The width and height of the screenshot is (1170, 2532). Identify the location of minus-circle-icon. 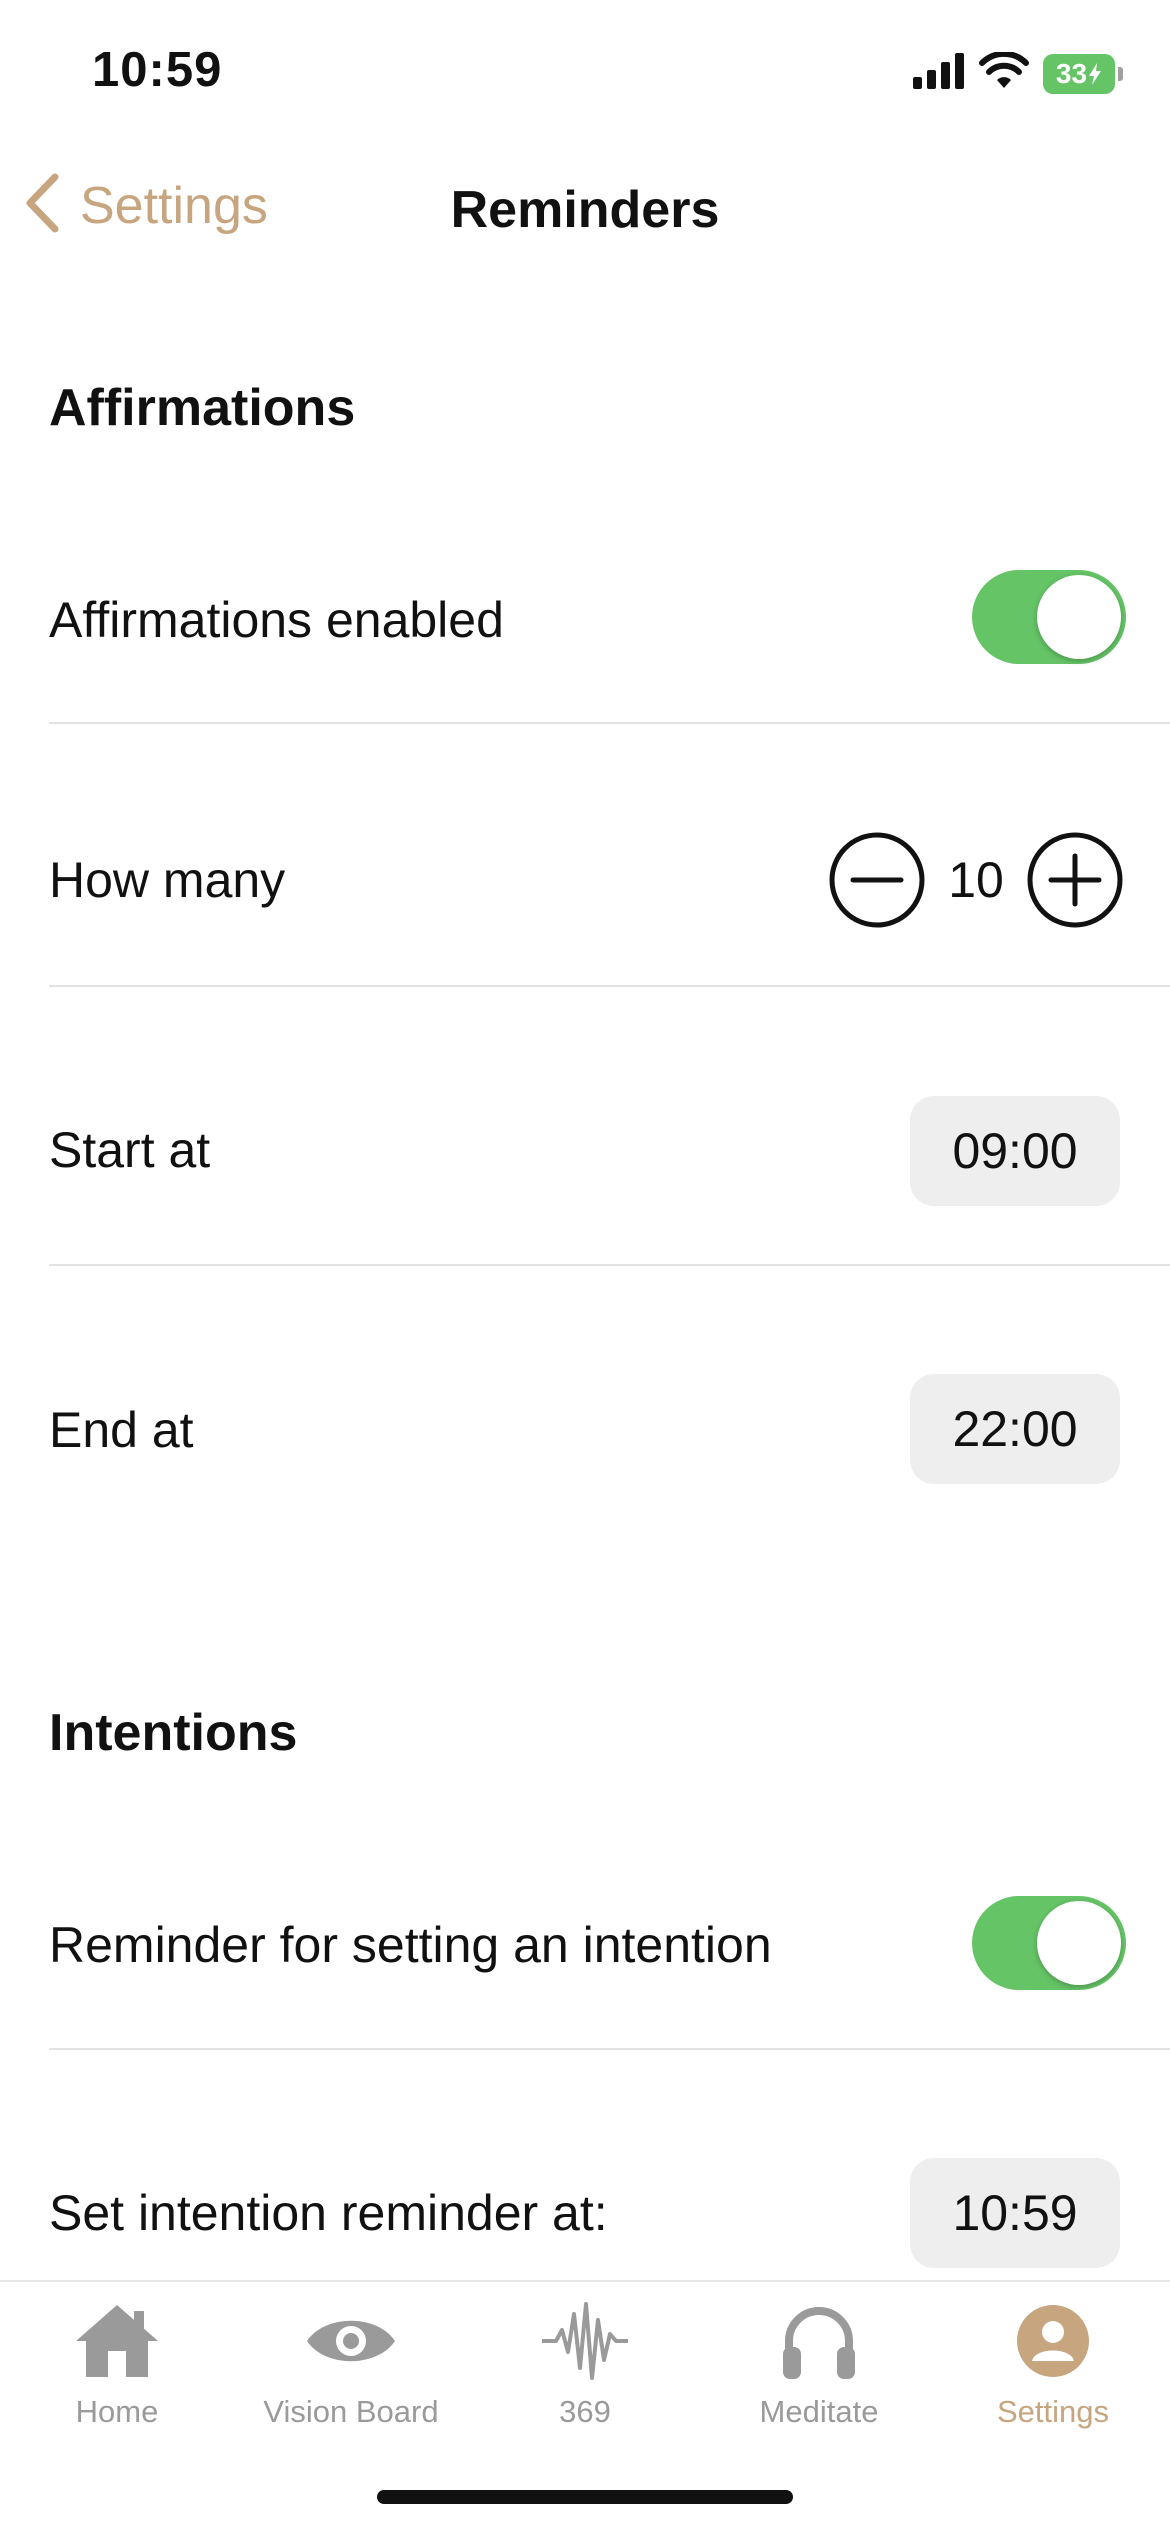
(877, 880).